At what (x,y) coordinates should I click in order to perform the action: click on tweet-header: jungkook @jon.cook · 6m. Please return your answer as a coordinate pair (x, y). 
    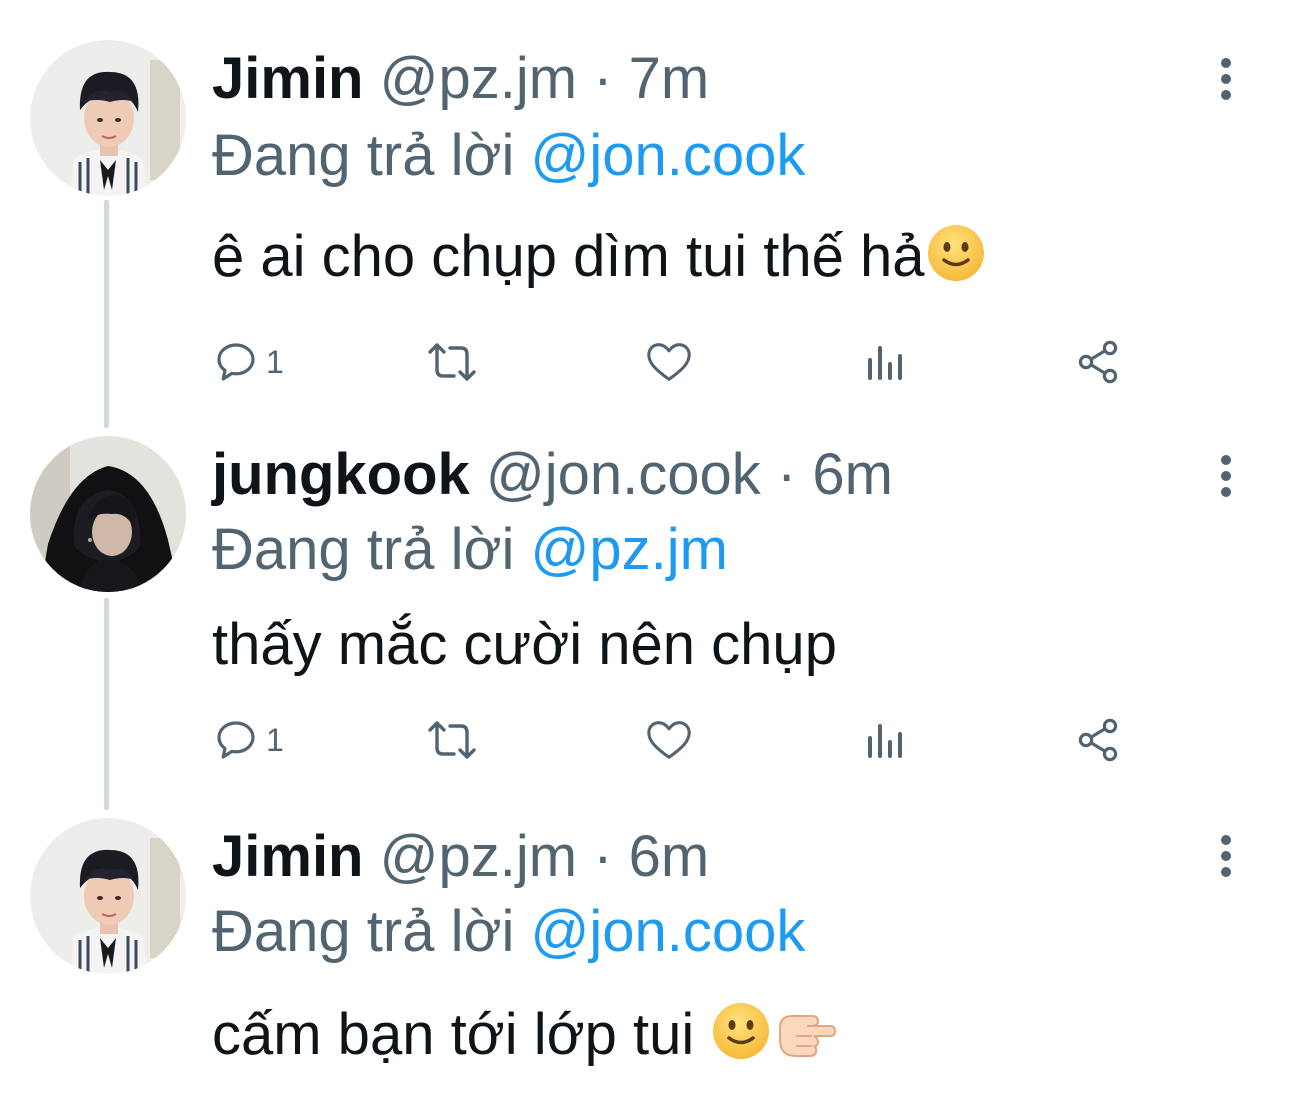
    Looking at the image, I should click on (552, 475).